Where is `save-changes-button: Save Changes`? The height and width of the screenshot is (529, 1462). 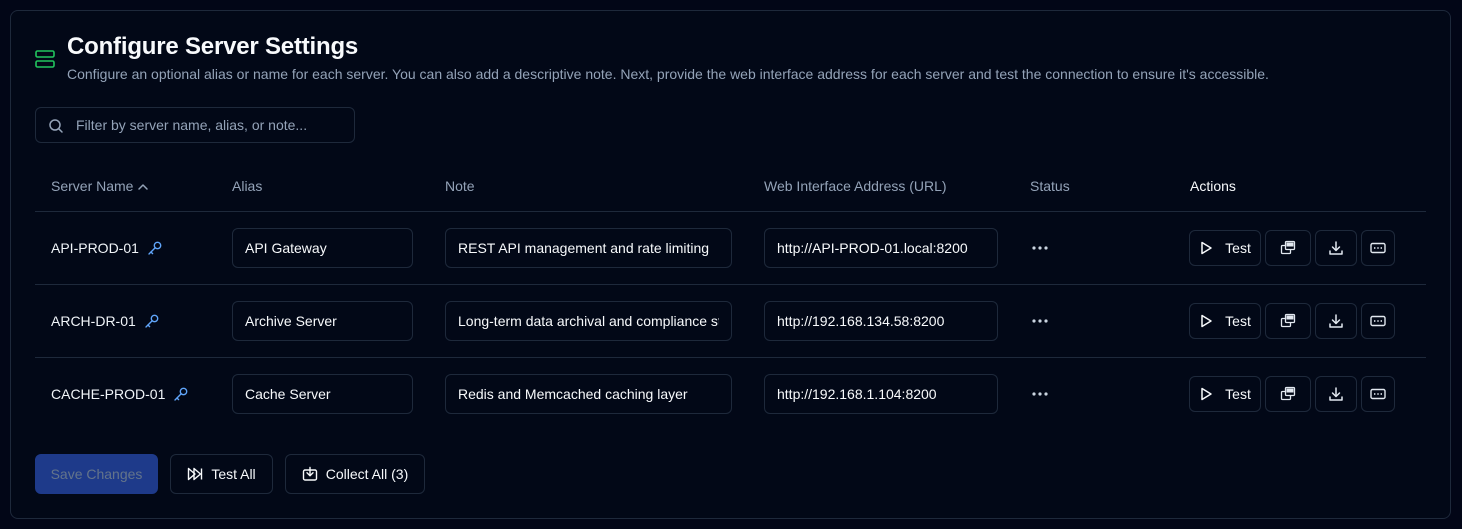 save-changes-button: Save Changes is located at coordinates (96, 474).